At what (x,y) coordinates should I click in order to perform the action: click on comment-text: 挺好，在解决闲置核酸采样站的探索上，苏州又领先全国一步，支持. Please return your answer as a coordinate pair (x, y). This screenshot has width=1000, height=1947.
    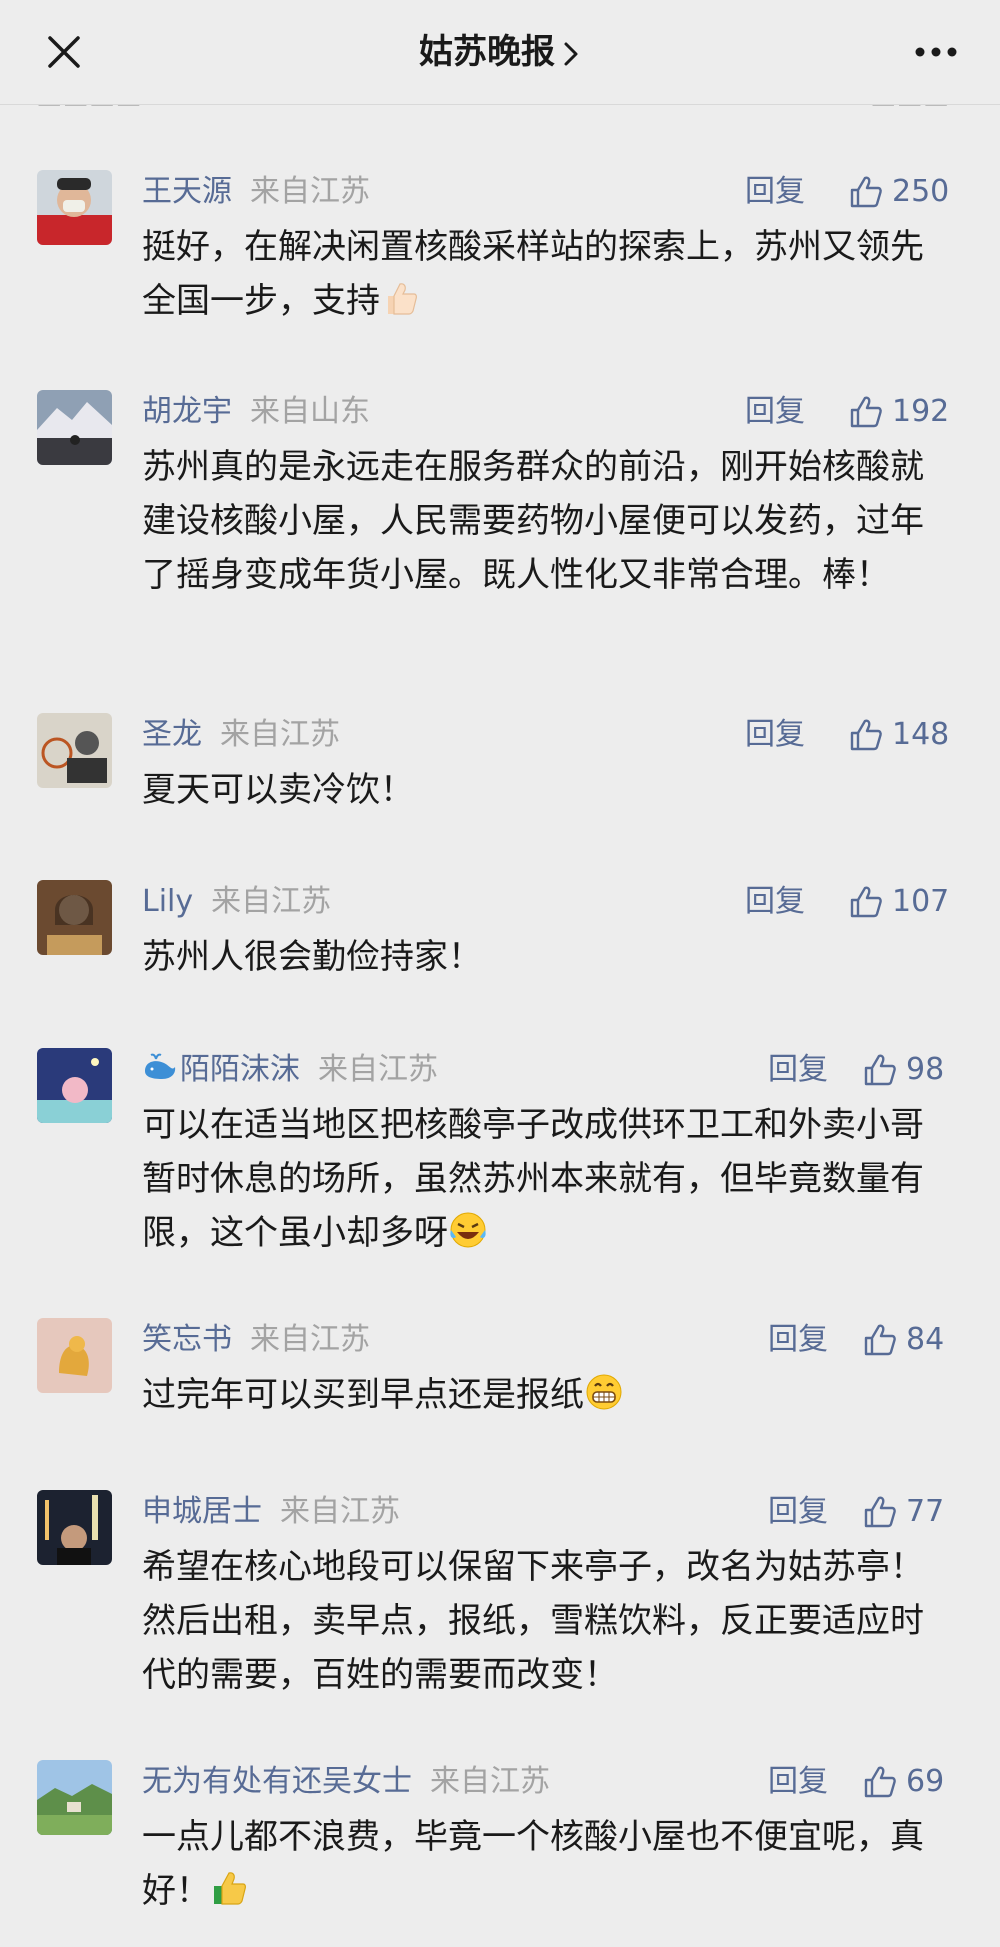
    Looking at the image, I should click on (533, 274).